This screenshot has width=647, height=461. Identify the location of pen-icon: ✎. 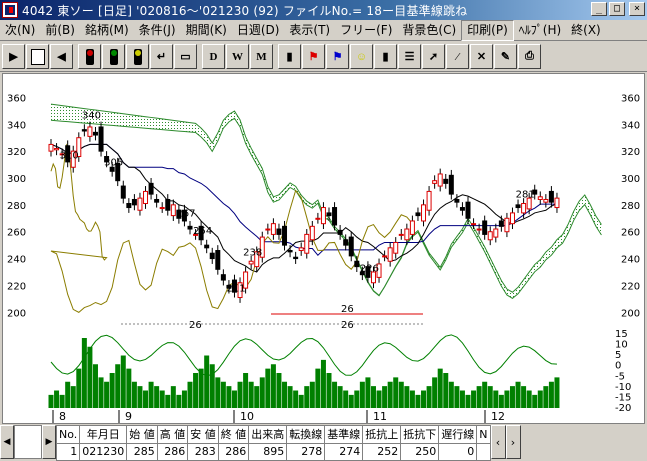
(505, 56).